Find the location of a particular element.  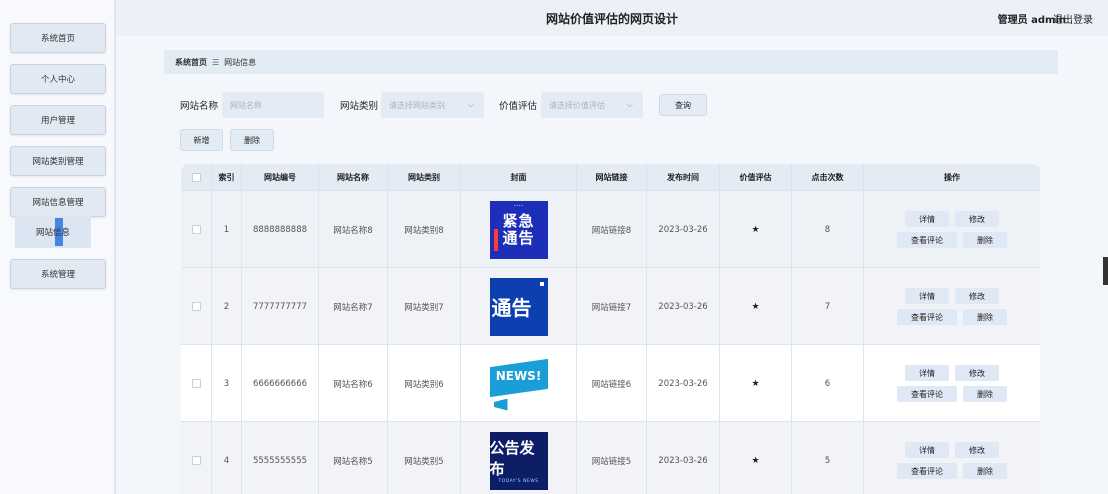

cover-cell: NEWS! is located at coordinates (519, 383).